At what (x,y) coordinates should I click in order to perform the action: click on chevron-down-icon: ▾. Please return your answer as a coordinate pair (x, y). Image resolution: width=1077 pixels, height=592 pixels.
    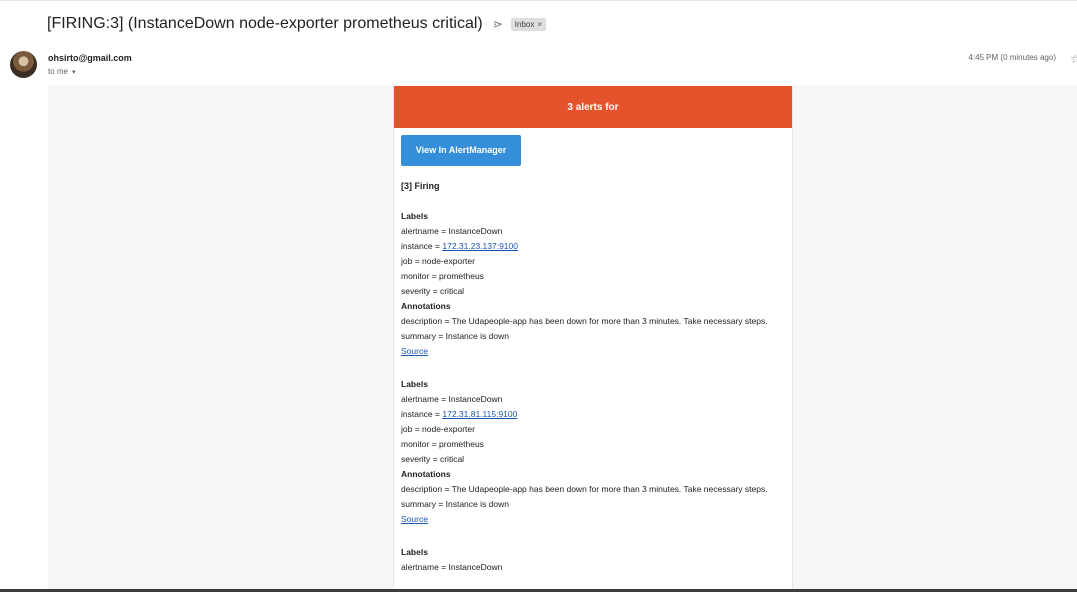
    Looking at the image, I should click on (74, 72).